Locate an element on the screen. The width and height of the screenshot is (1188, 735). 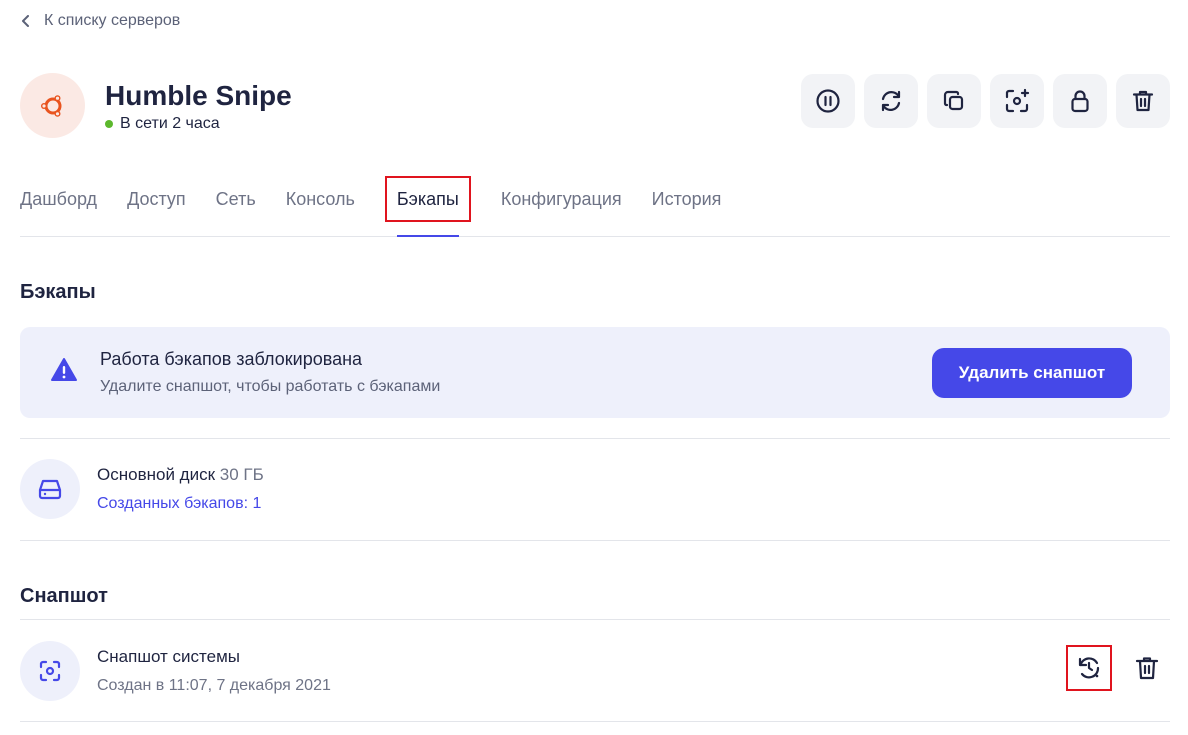
pause-icon is located at coordinates (828, 101).